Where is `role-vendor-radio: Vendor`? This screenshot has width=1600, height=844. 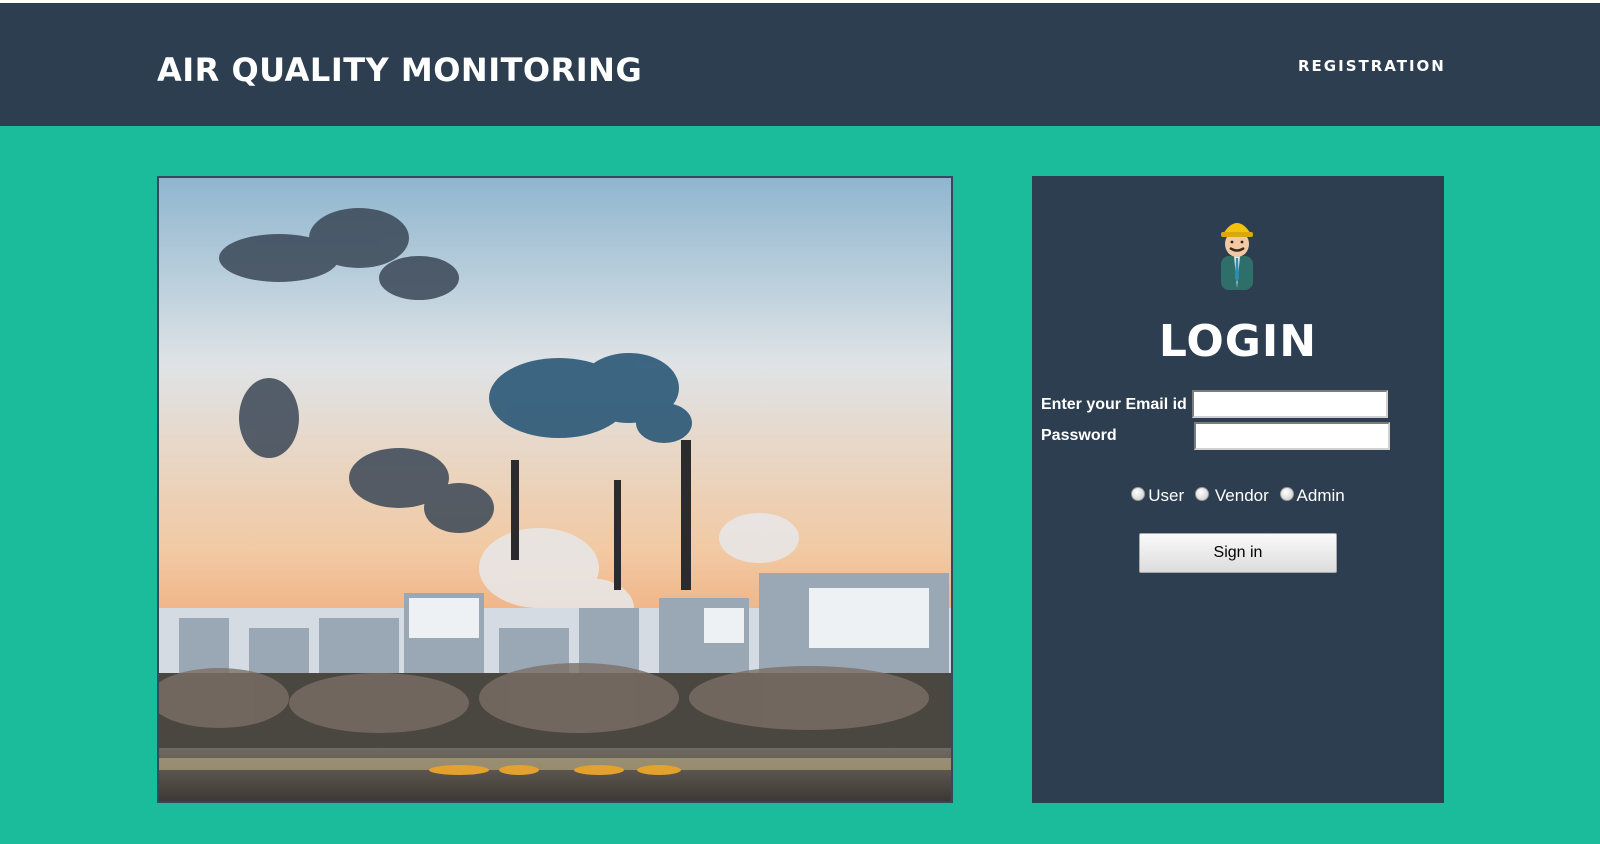 role-vendor-radio: Vendor is located at coordinates (1231, 496).